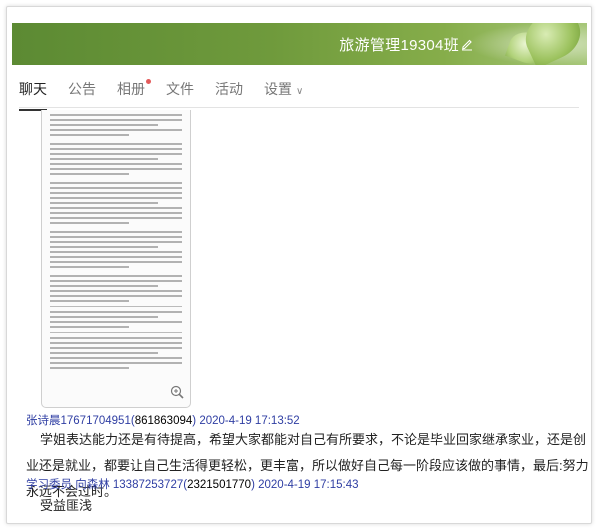 This screenshot has height=530, width=599. What do you see at coordinates (229, 94) in the screenshot?
I see `tab-activities: 活动` at bounding box center [229, 94].